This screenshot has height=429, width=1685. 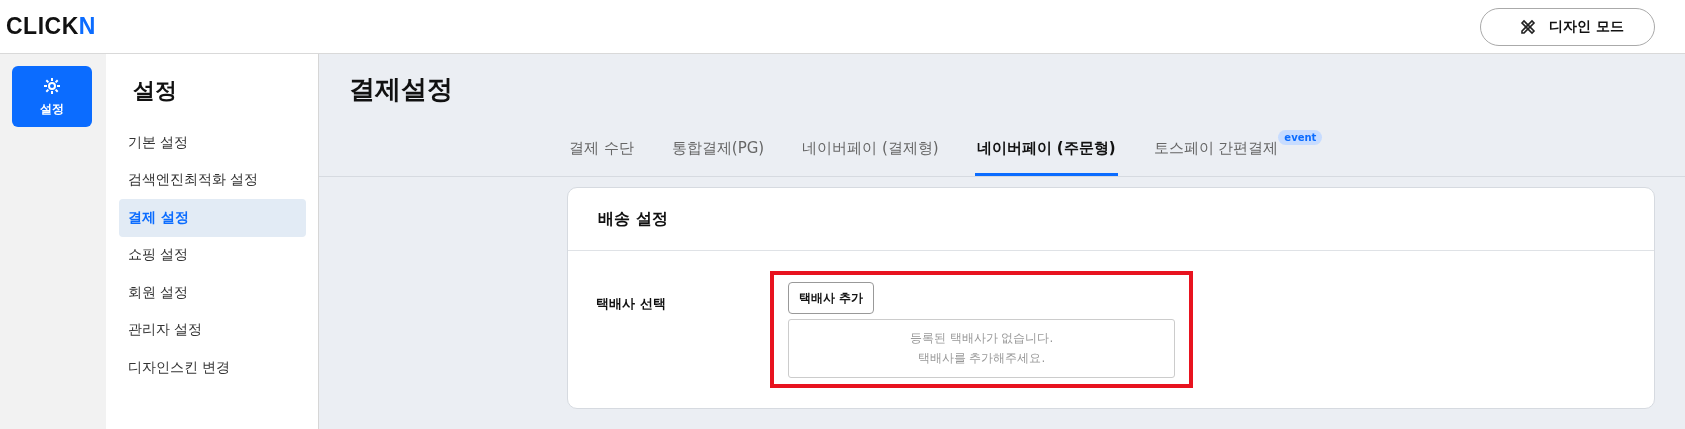 What do you see at coordinates (401, 89) in the screenshot?
I see `page-title: 결제설정` at bounding box center [401, 89].